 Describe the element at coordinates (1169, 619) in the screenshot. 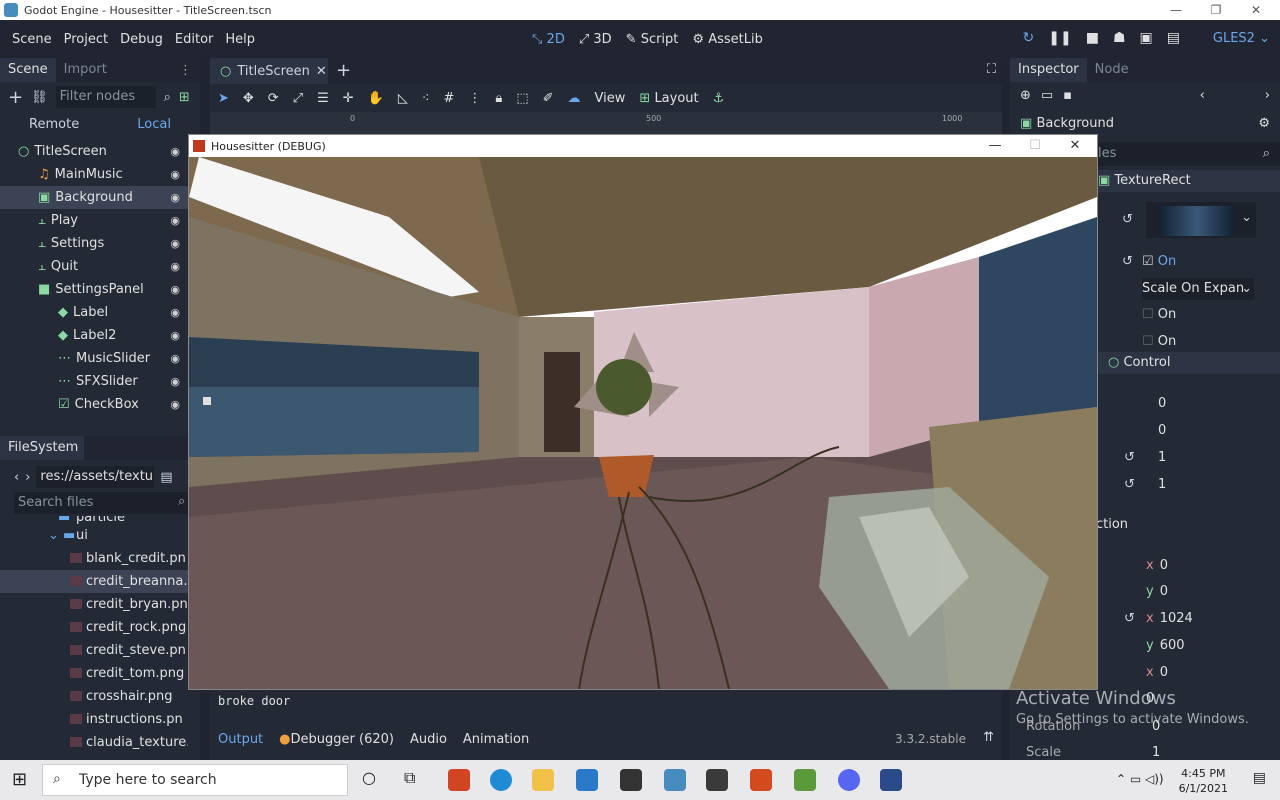

I see `size-x-field: x 1024` at that location.